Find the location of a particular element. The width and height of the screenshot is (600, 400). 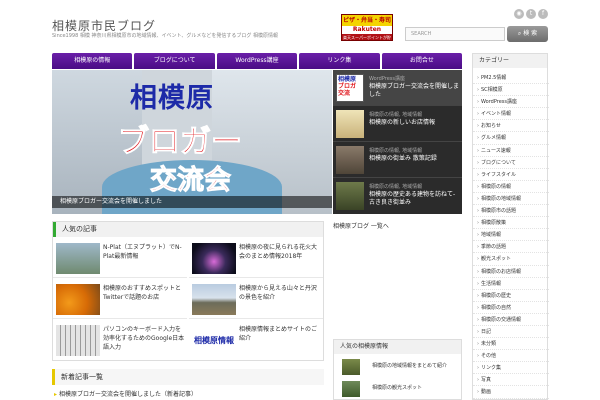

category-item: › 写真 is located at coordinates (511, 380).